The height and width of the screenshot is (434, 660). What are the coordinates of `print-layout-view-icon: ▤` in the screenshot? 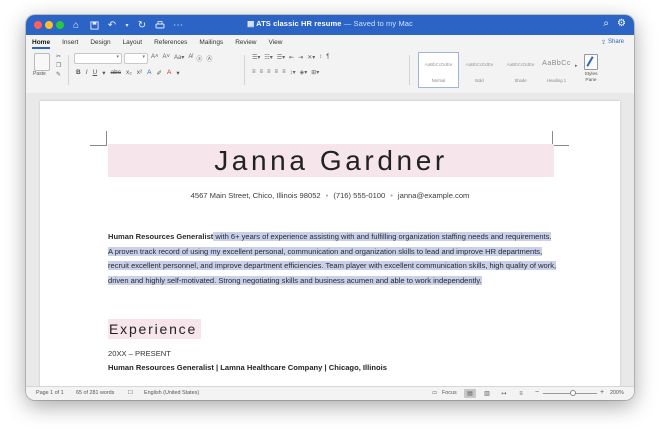 It's located at (470, 393).